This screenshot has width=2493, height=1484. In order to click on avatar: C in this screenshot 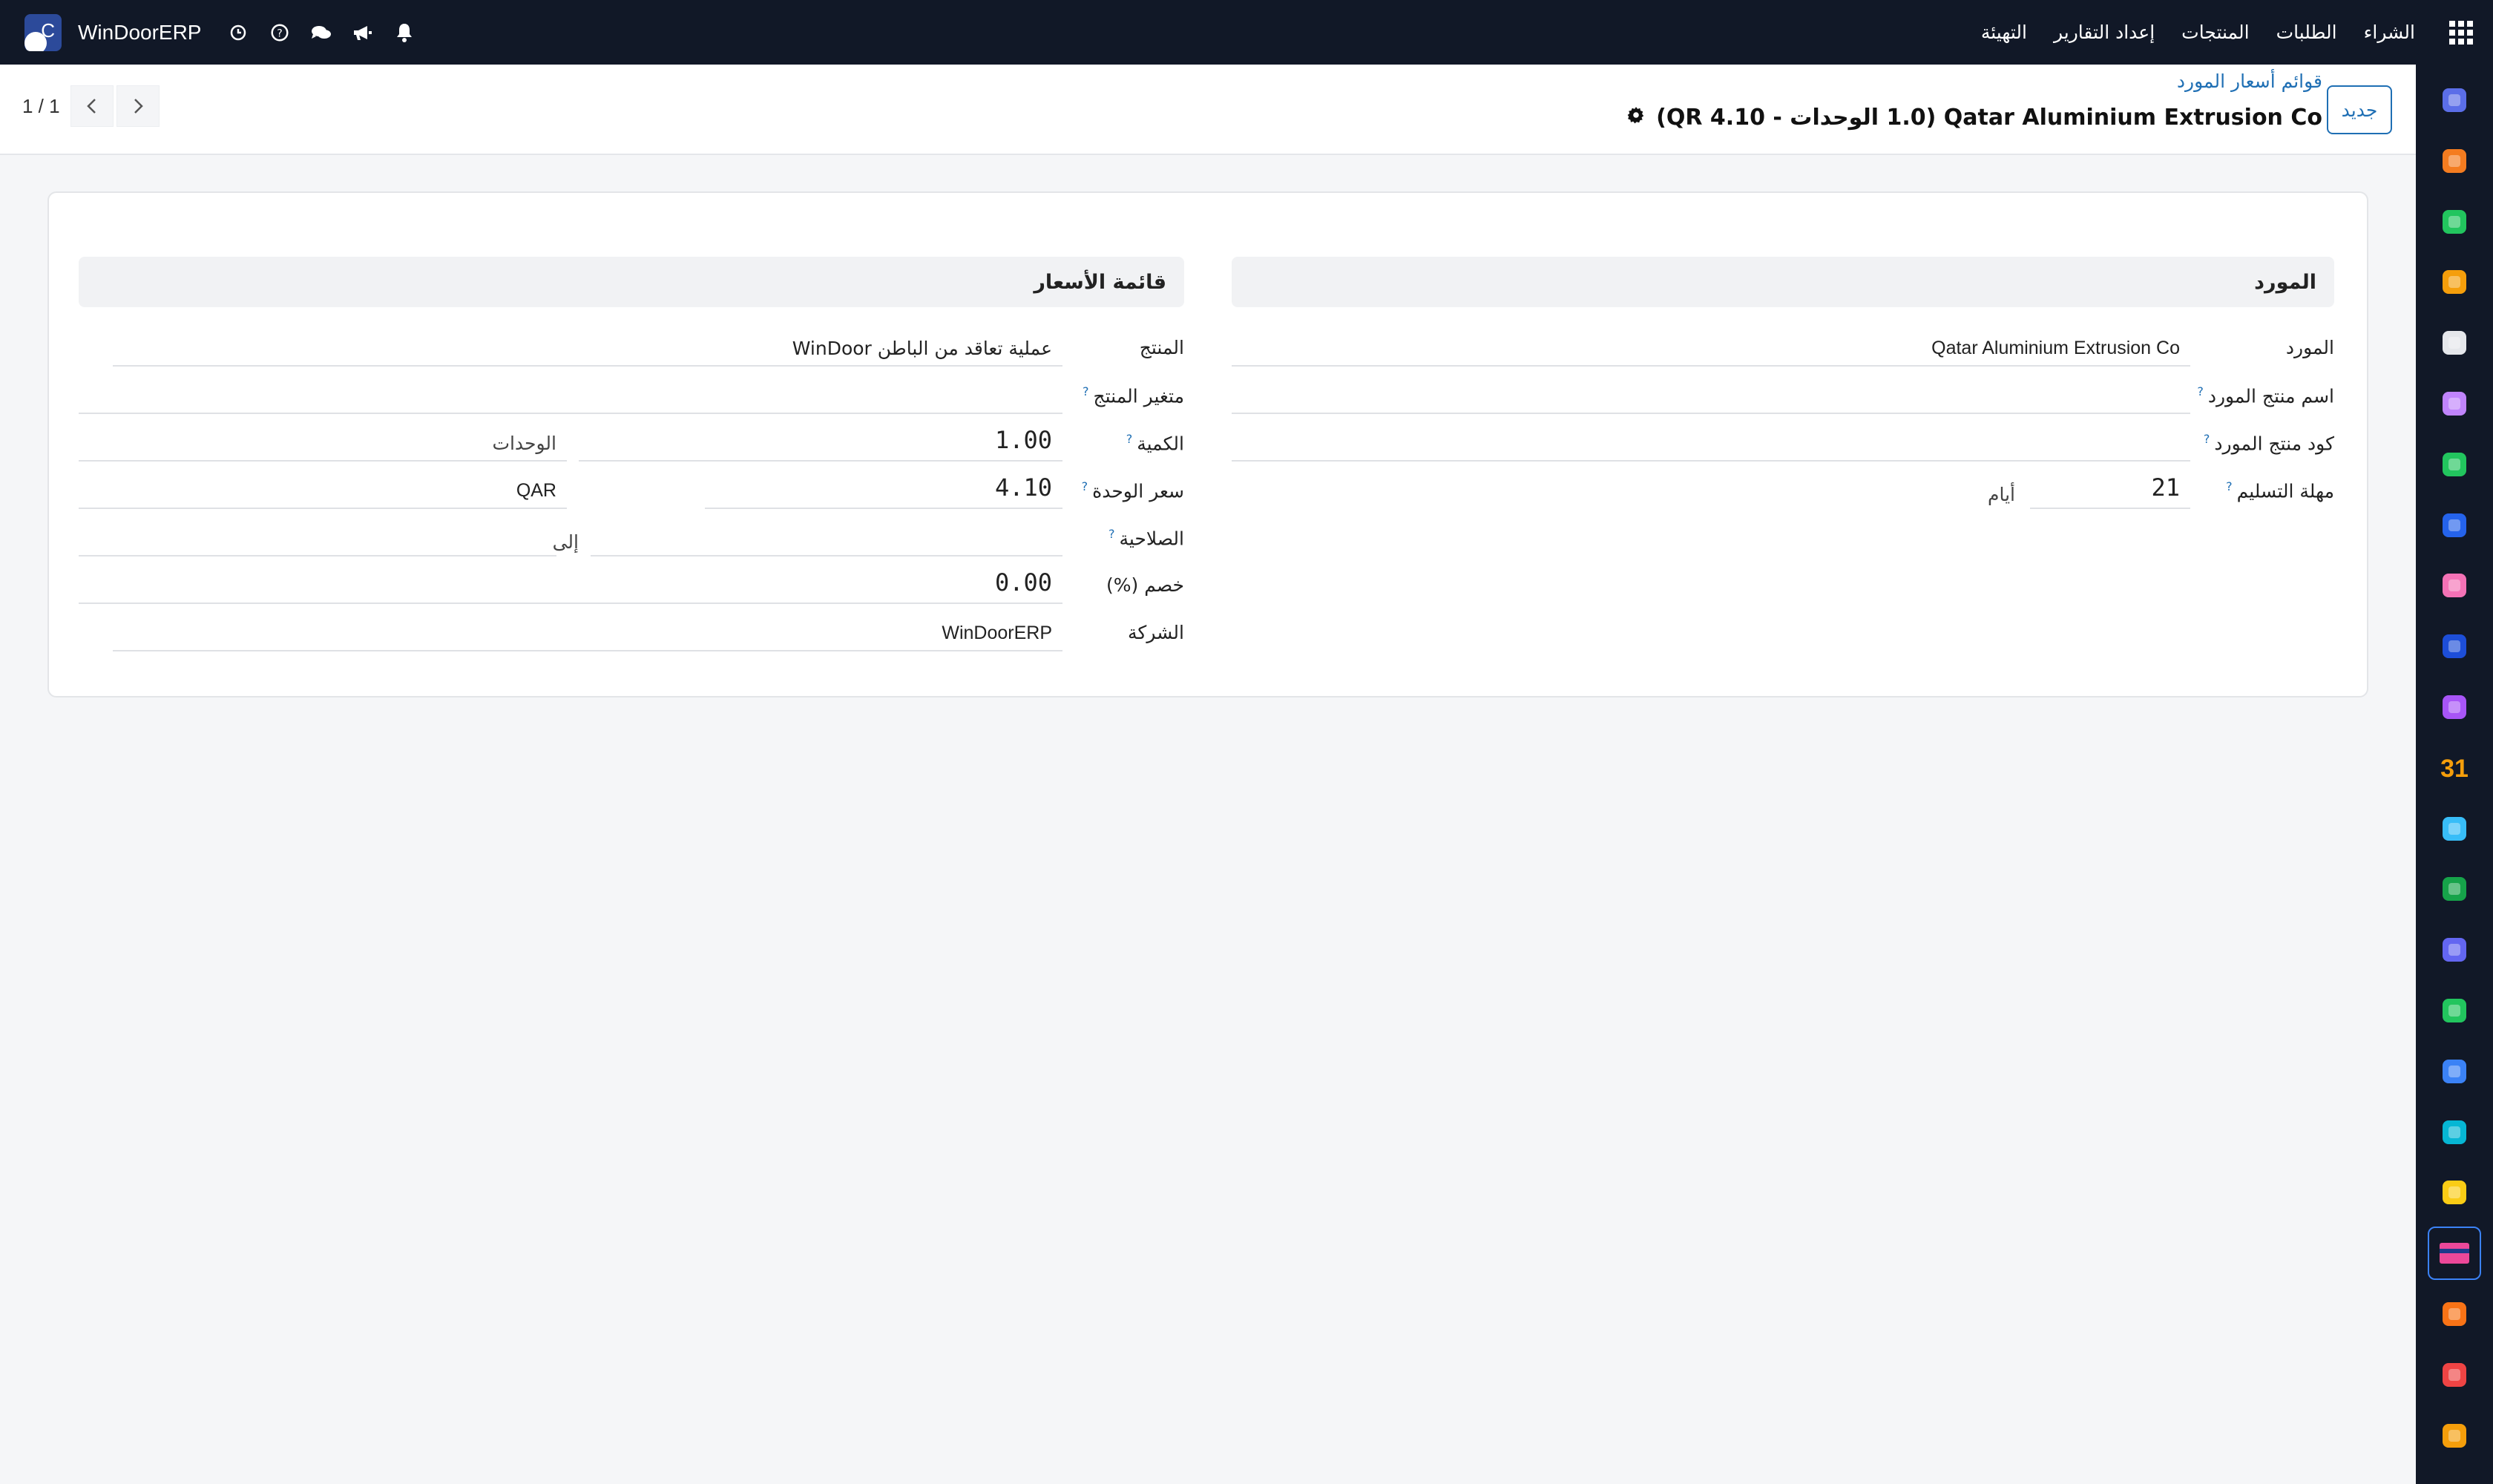, I will do `click(43, 32)`.